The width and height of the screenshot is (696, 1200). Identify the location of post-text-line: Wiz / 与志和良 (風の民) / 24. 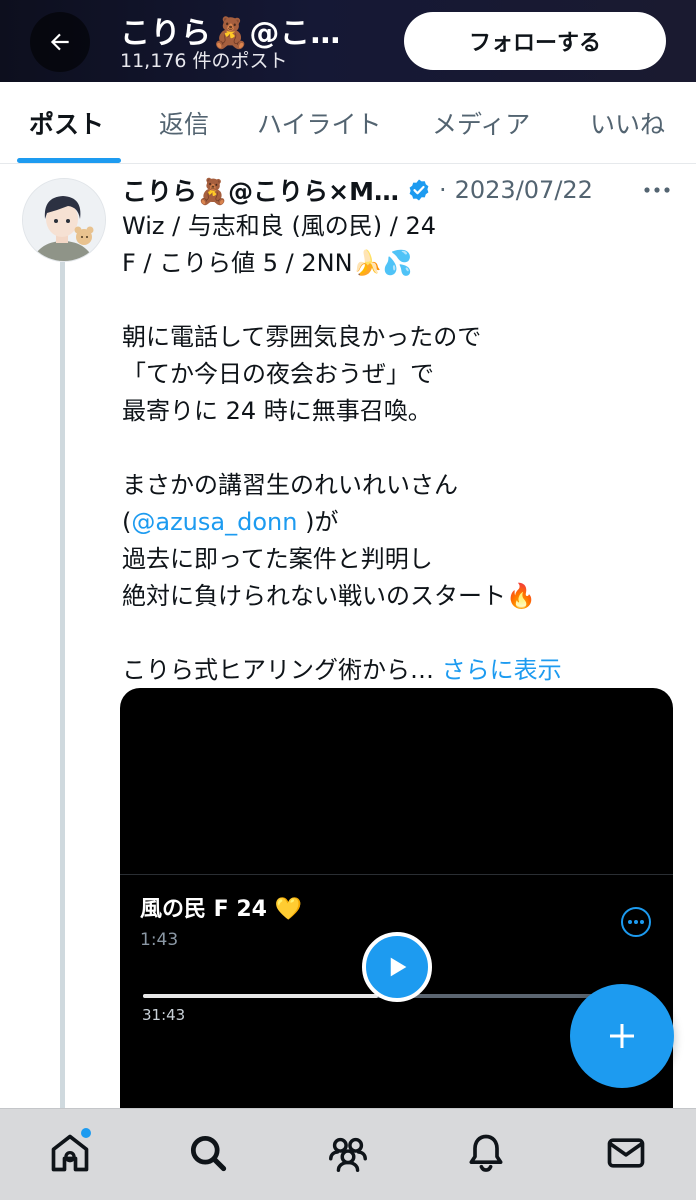
(279, 226).